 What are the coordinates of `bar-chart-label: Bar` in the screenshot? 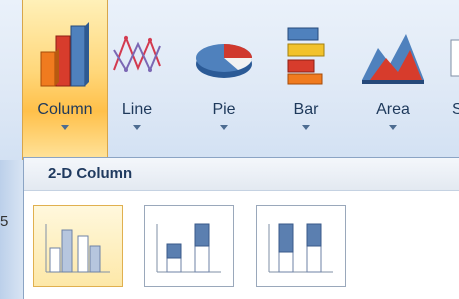 It's located at (306, 109).